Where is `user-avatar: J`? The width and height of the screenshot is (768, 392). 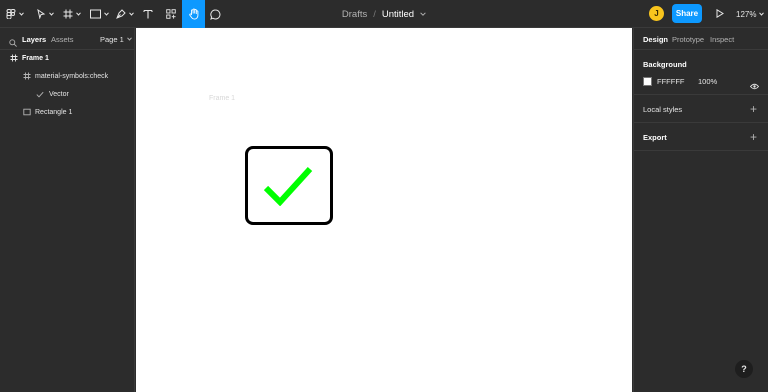 user-avatar: J is located at coordinates (656, 13).